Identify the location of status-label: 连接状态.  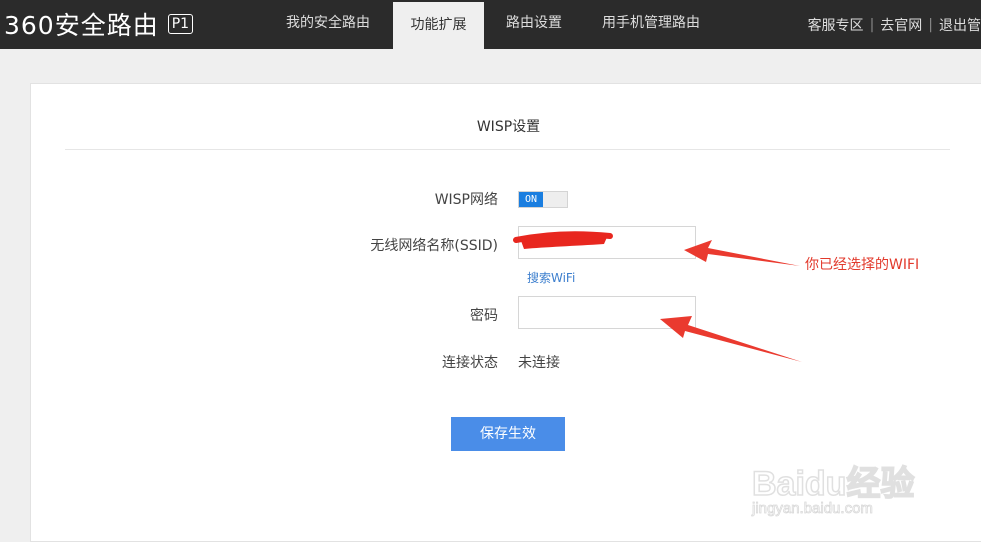
(470, 363).